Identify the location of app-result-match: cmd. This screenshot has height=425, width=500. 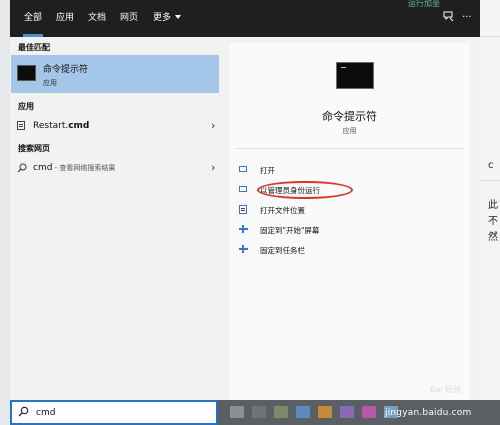
(79, 126).